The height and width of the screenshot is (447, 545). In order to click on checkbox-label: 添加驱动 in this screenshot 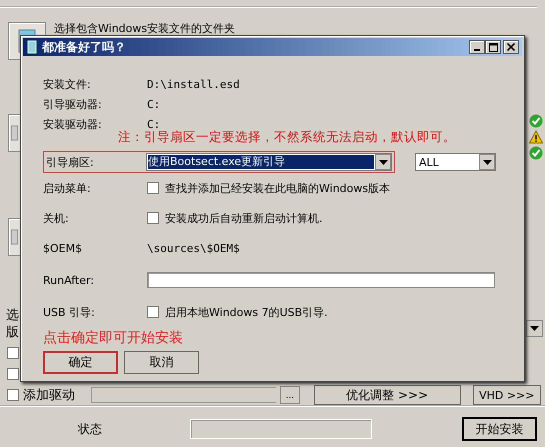, I will do `click(49, 395)`.